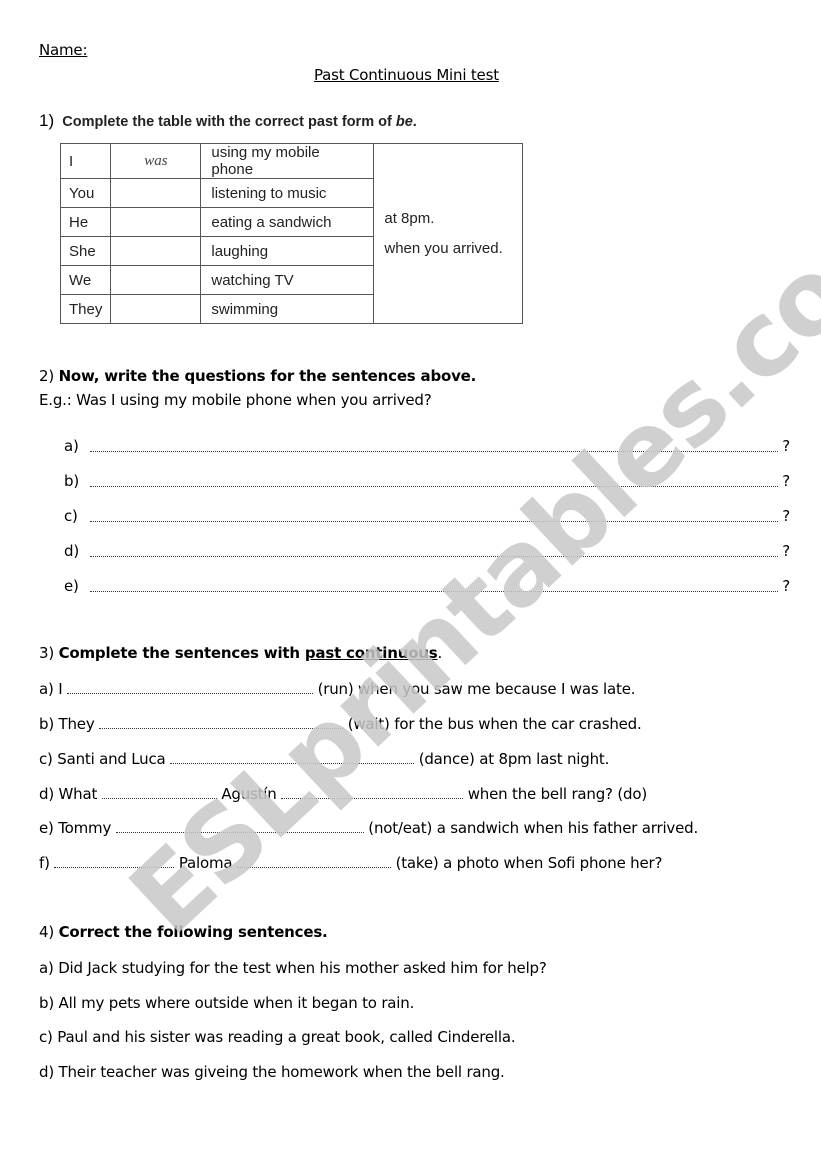  I want to click on section1-number: 1), so click(47, 120).